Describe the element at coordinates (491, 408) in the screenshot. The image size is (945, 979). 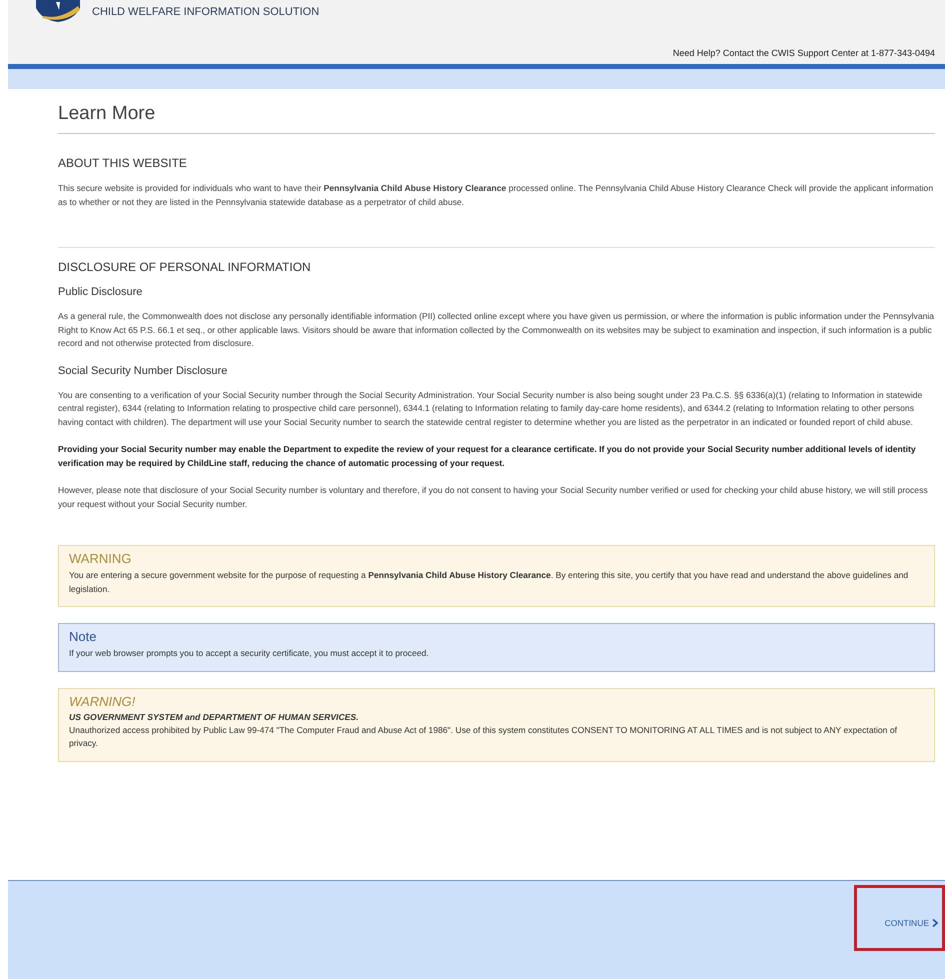
I see `body-paragraph: You are consenting to a verification of your Social Security number through the Social Security Administration. Your Social Security number is also being sought under 23 Pa.C.S. §§ 6336(a)(1) (relating to Information in statewide central register), 6344 (relating to Information relating to prospective child care personnel), 6344.1 (relating to Information relating to family day-care home residents), and 6344.2 (relating to Information relating to other persons having contact with children). The department will use your Social Security number to search the statewide central register to determine whether you are listed as the perpetrator in an indicated or founded report of child abuse.` at that location.